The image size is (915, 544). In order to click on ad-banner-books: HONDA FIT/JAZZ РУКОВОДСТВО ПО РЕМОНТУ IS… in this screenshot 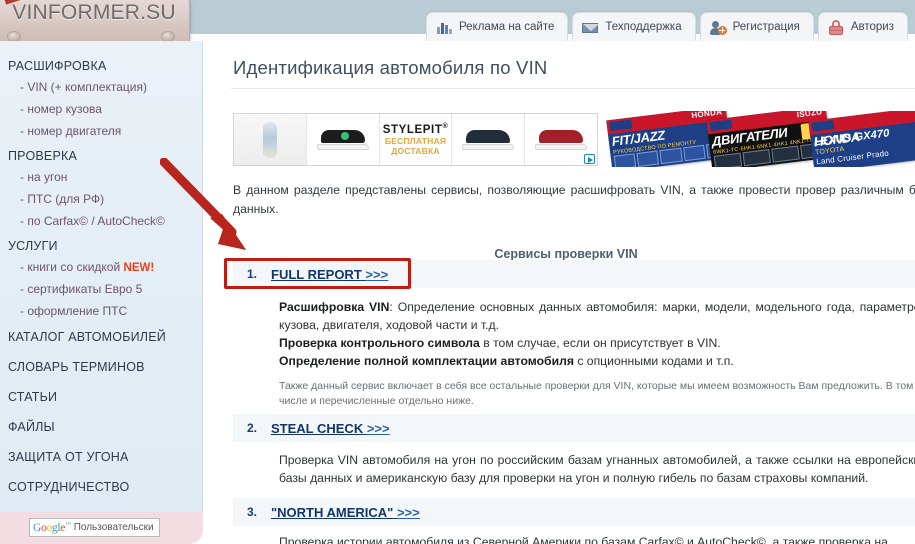, I will do `click(760, 139)`.